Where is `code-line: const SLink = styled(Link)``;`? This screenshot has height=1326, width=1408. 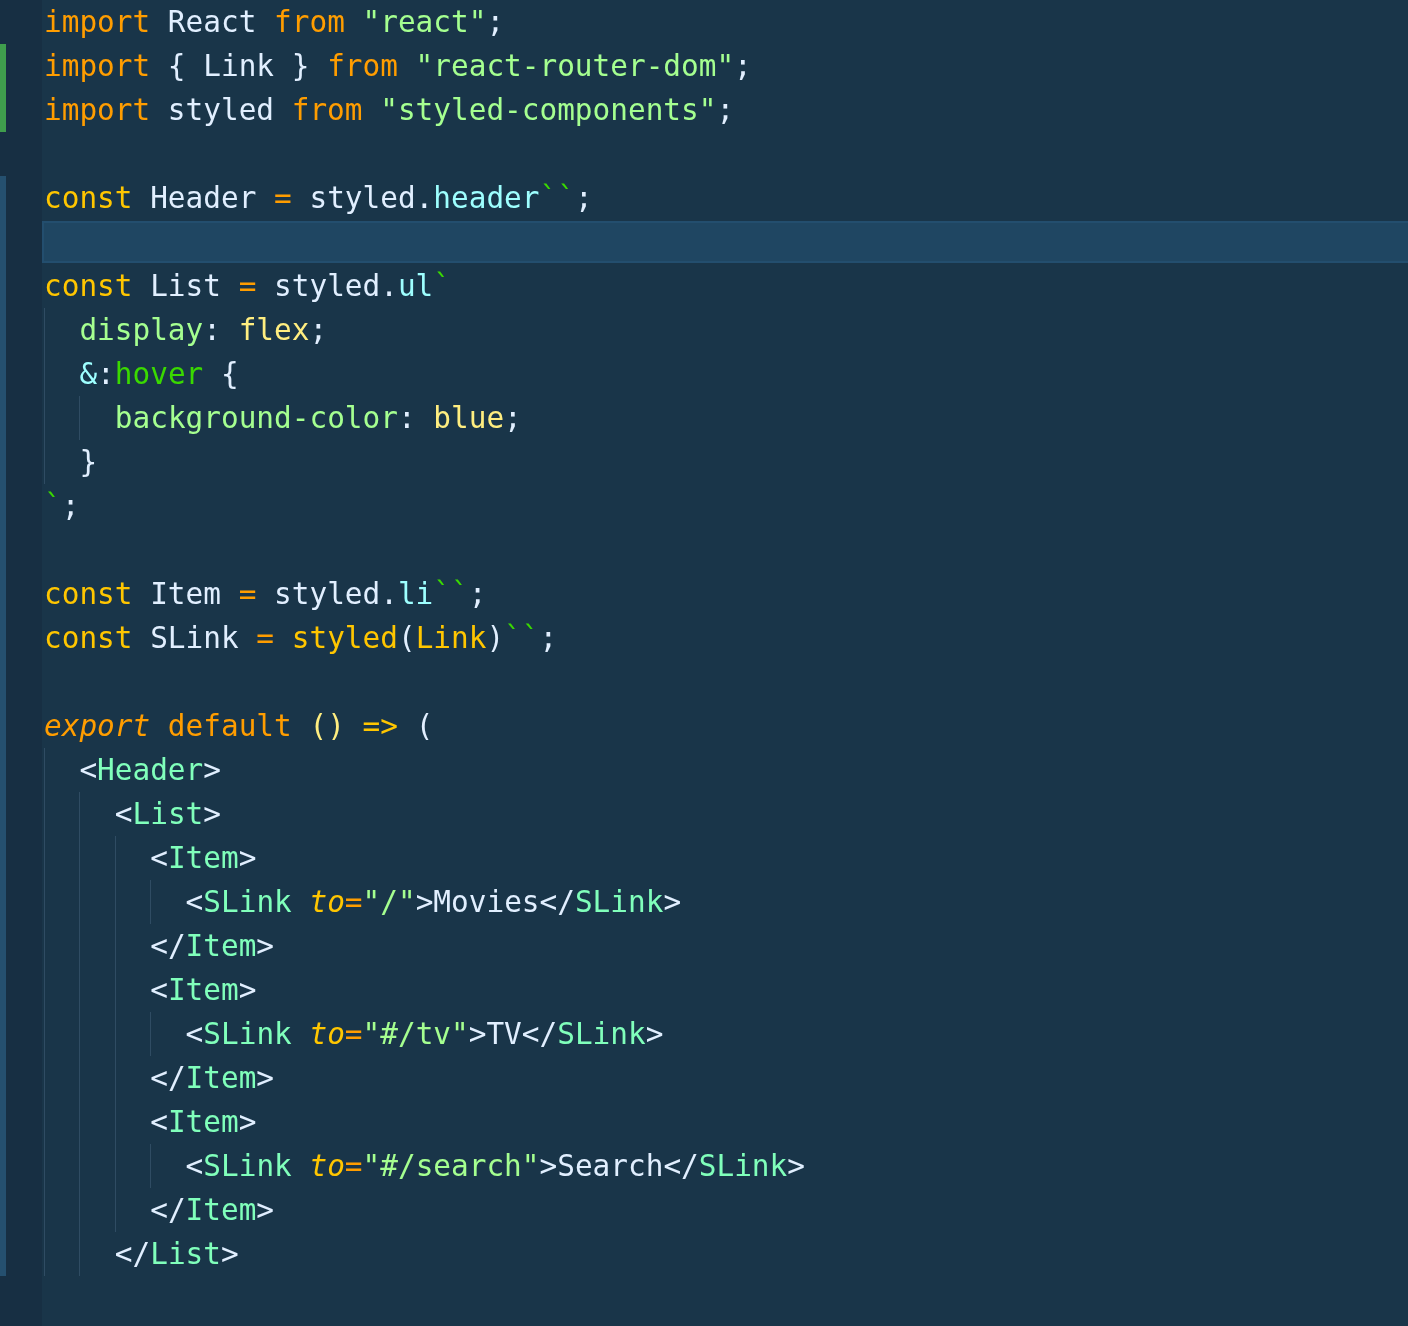
code-line: const SLink = styled(Link)``; is located at coordinates (300, 638).